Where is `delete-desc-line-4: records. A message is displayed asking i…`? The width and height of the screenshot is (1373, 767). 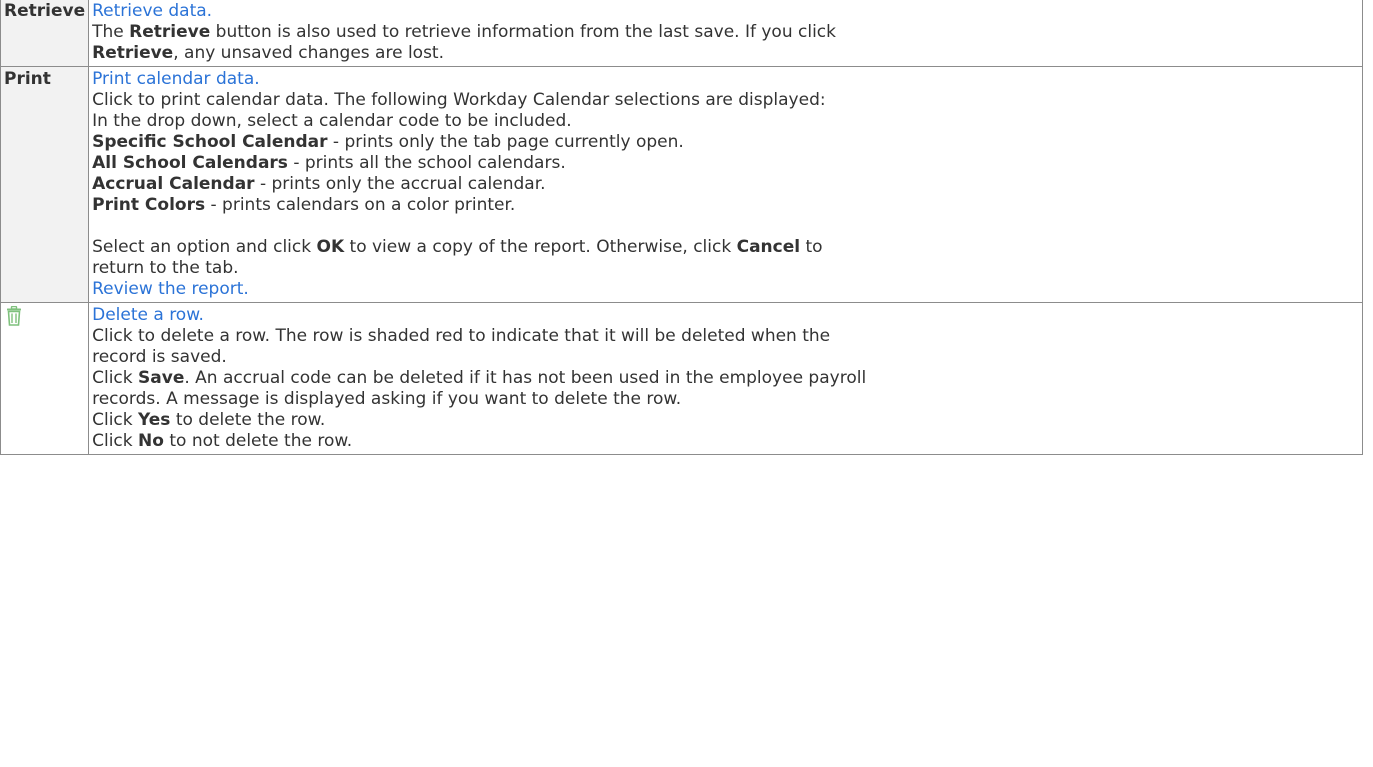 delete-desc-line-4: records. A message is displayed asking i… is located at coordinates (387, 399).